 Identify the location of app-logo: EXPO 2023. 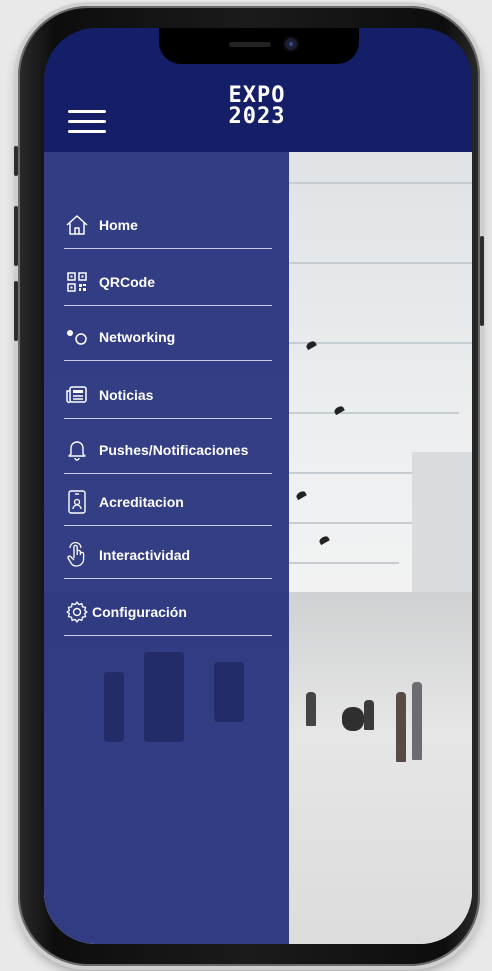
(257, 106).